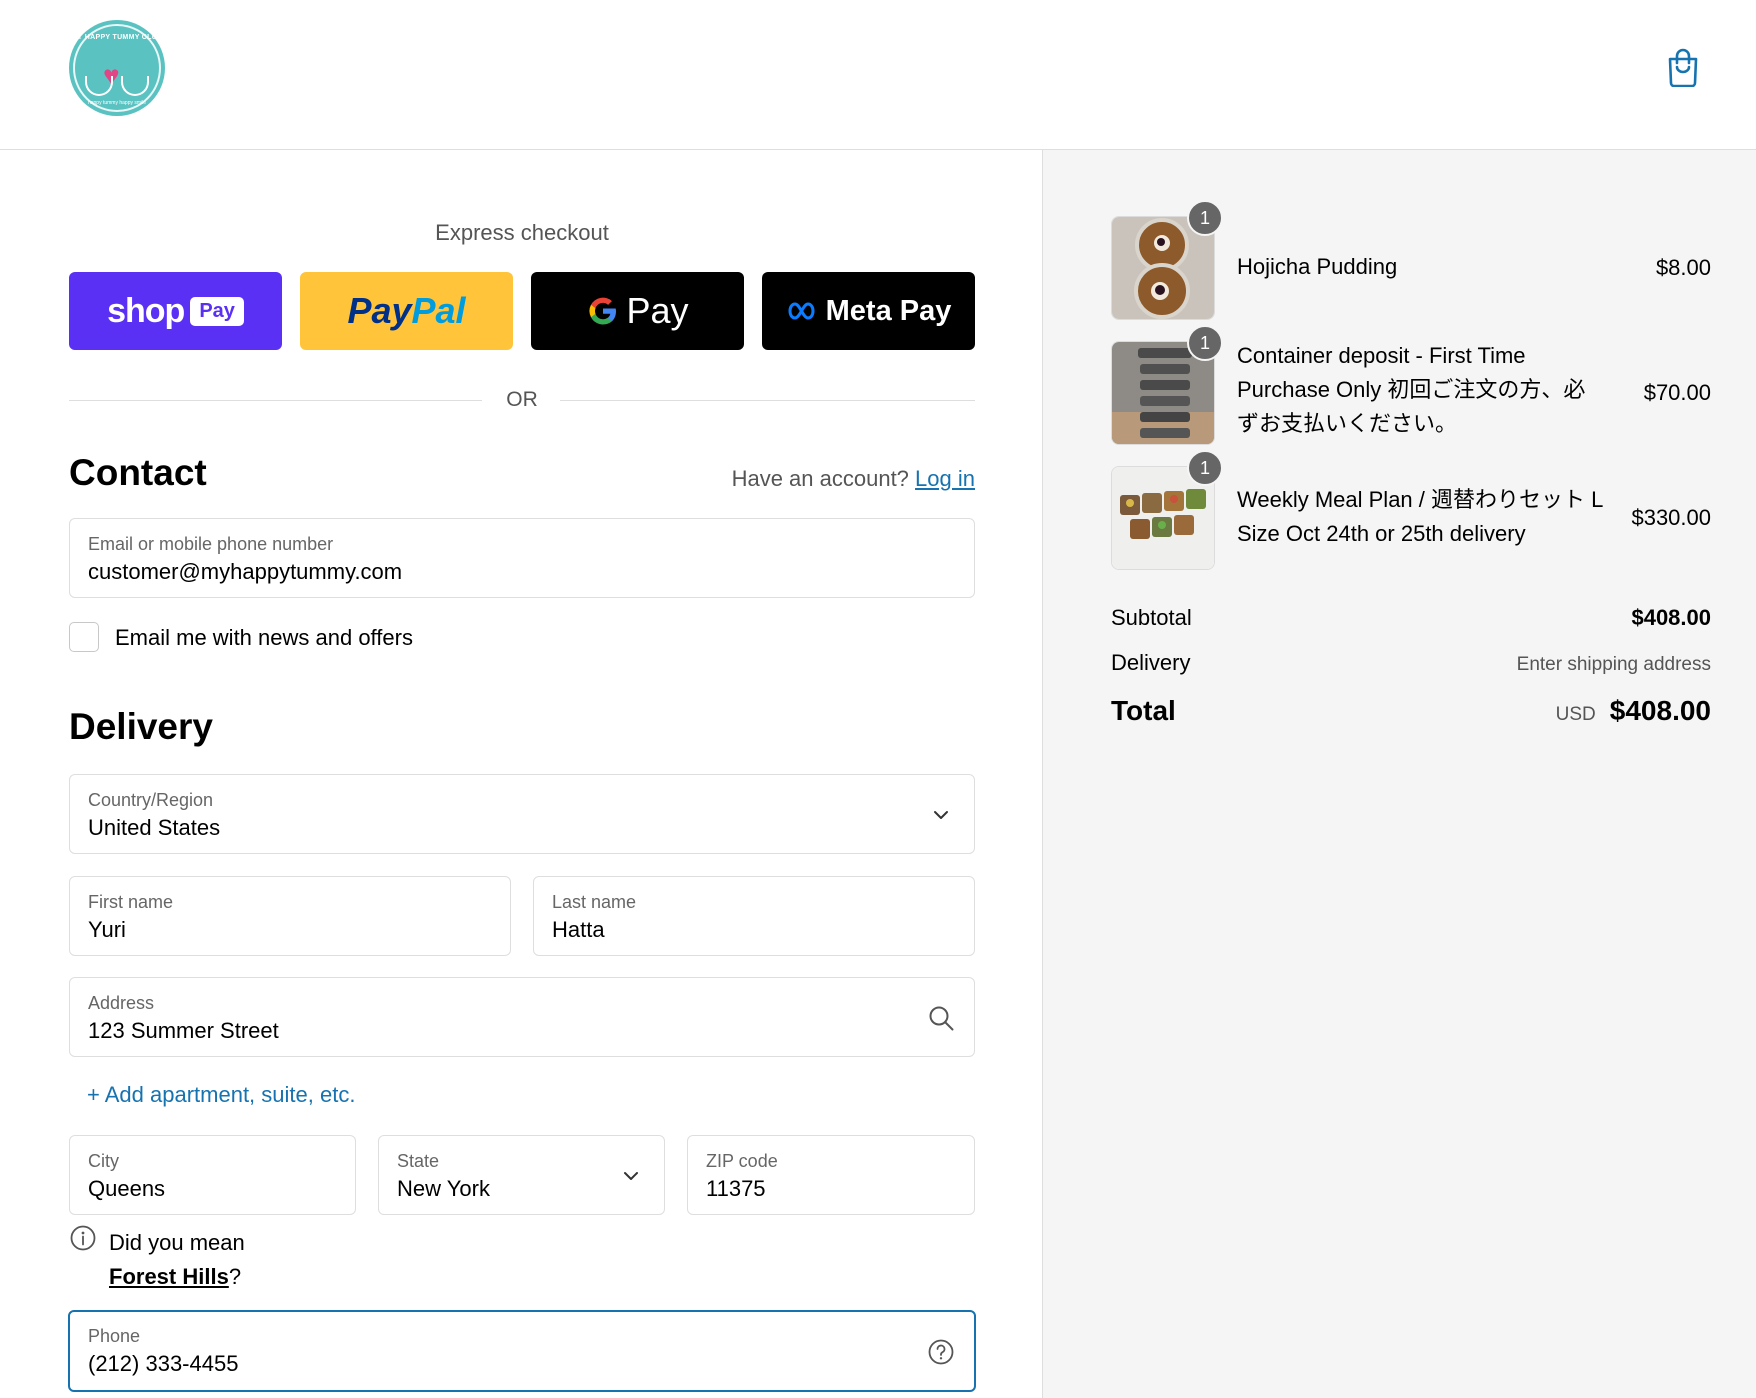 The width and height of the screenshot is (1756, 1398). I want to click on paypal-button: Pay Pal, so click(406, 311).